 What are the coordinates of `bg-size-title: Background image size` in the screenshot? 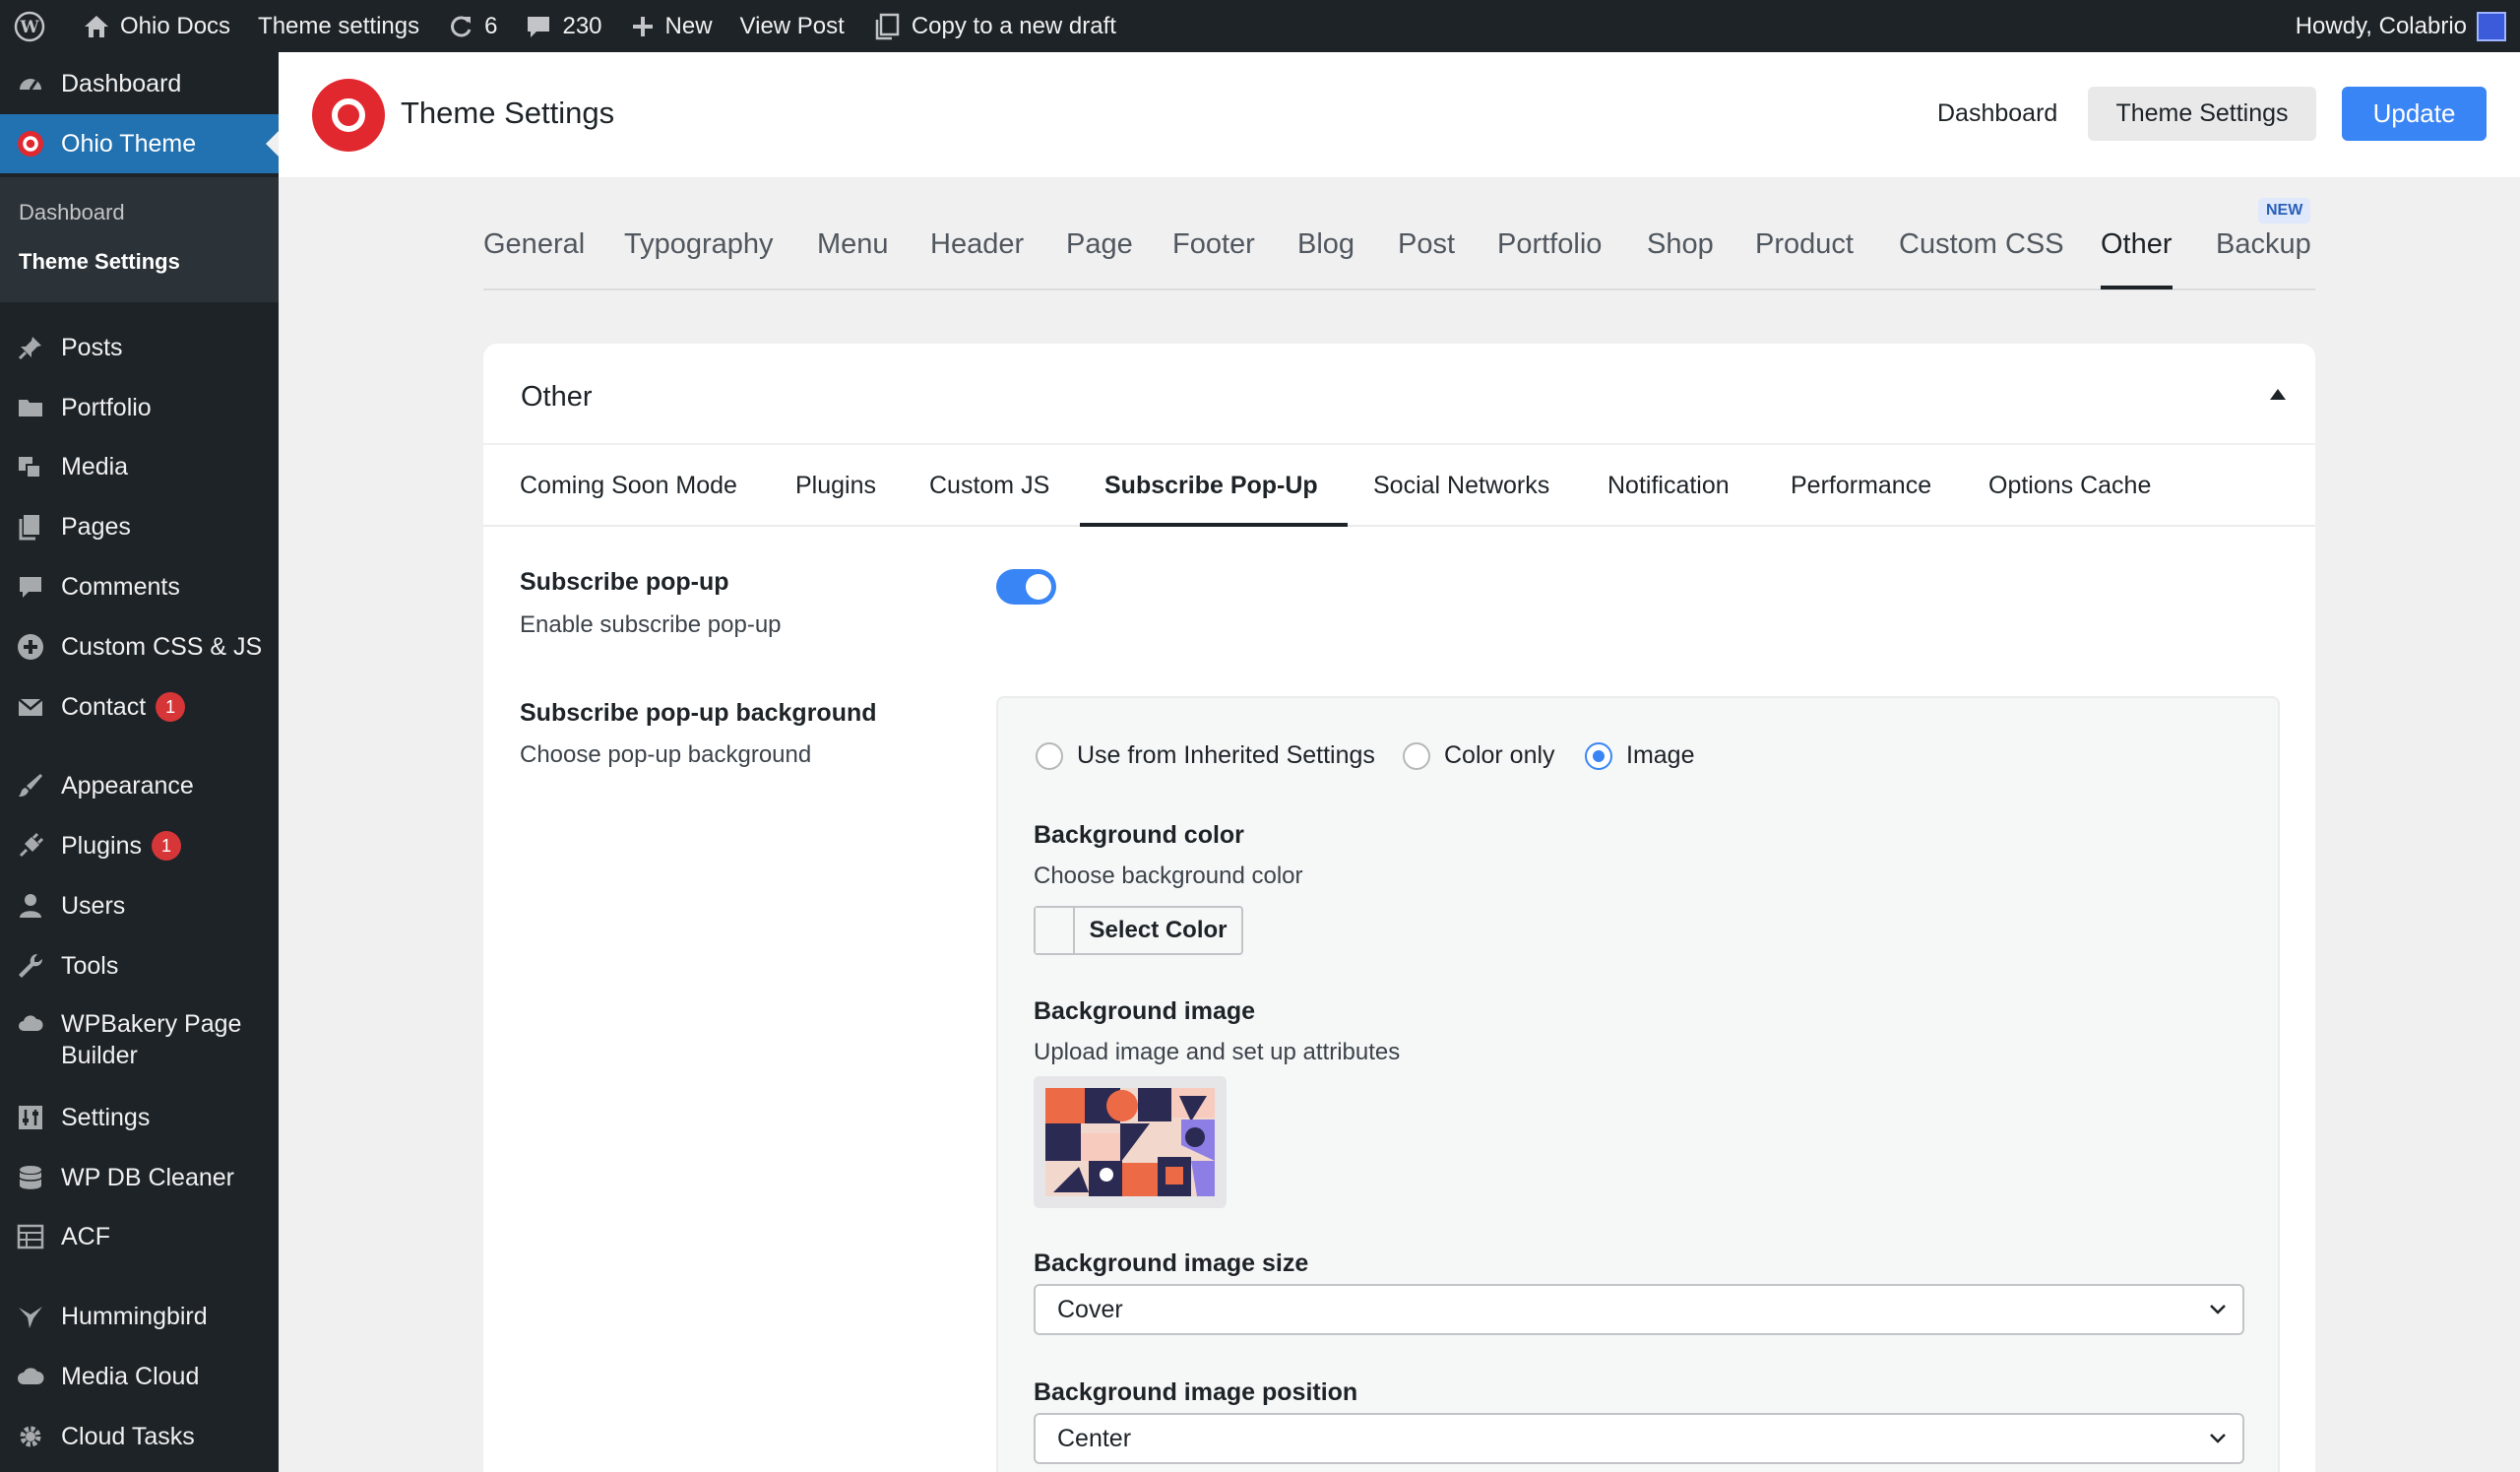 It's located at (1171, 1263).